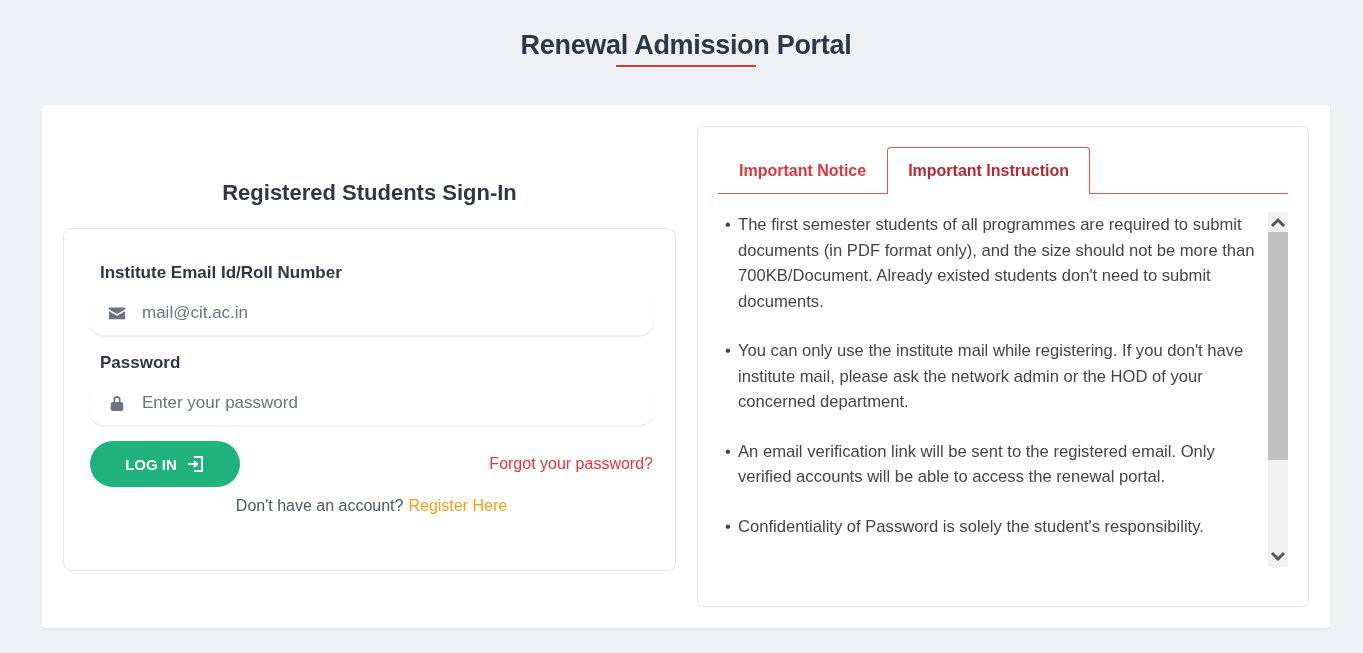 This screenshot has width=1363, height=653. I want to click on lock-icon, so click(117, 403).